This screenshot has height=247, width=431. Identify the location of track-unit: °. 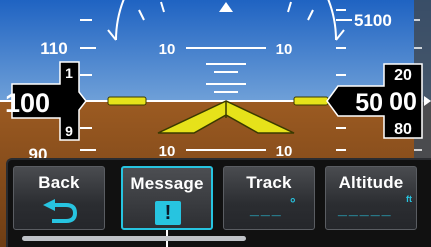
(293, 203).